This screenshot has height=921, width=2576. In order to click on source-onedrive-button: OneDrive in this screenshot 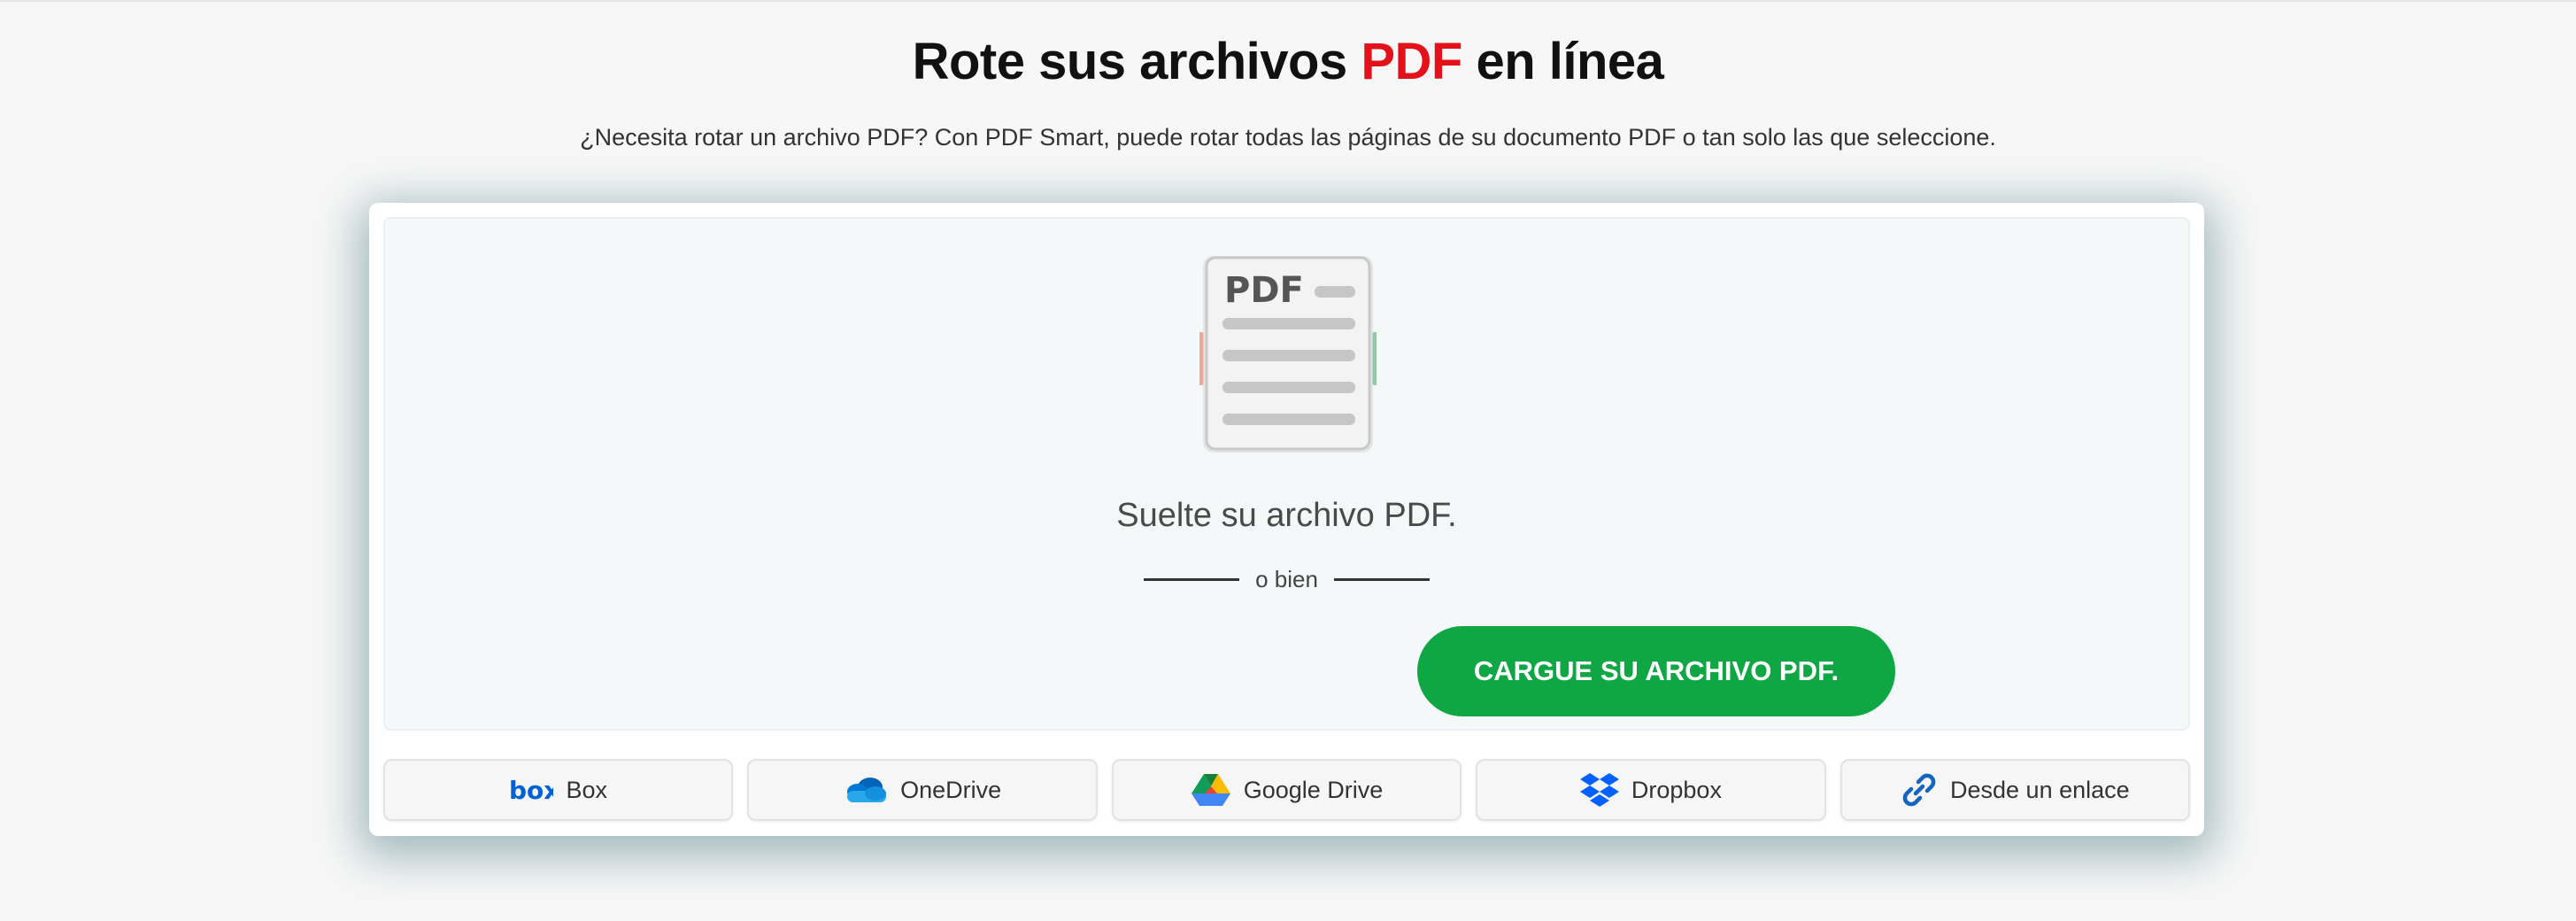, I will do `click(922, 790)`.